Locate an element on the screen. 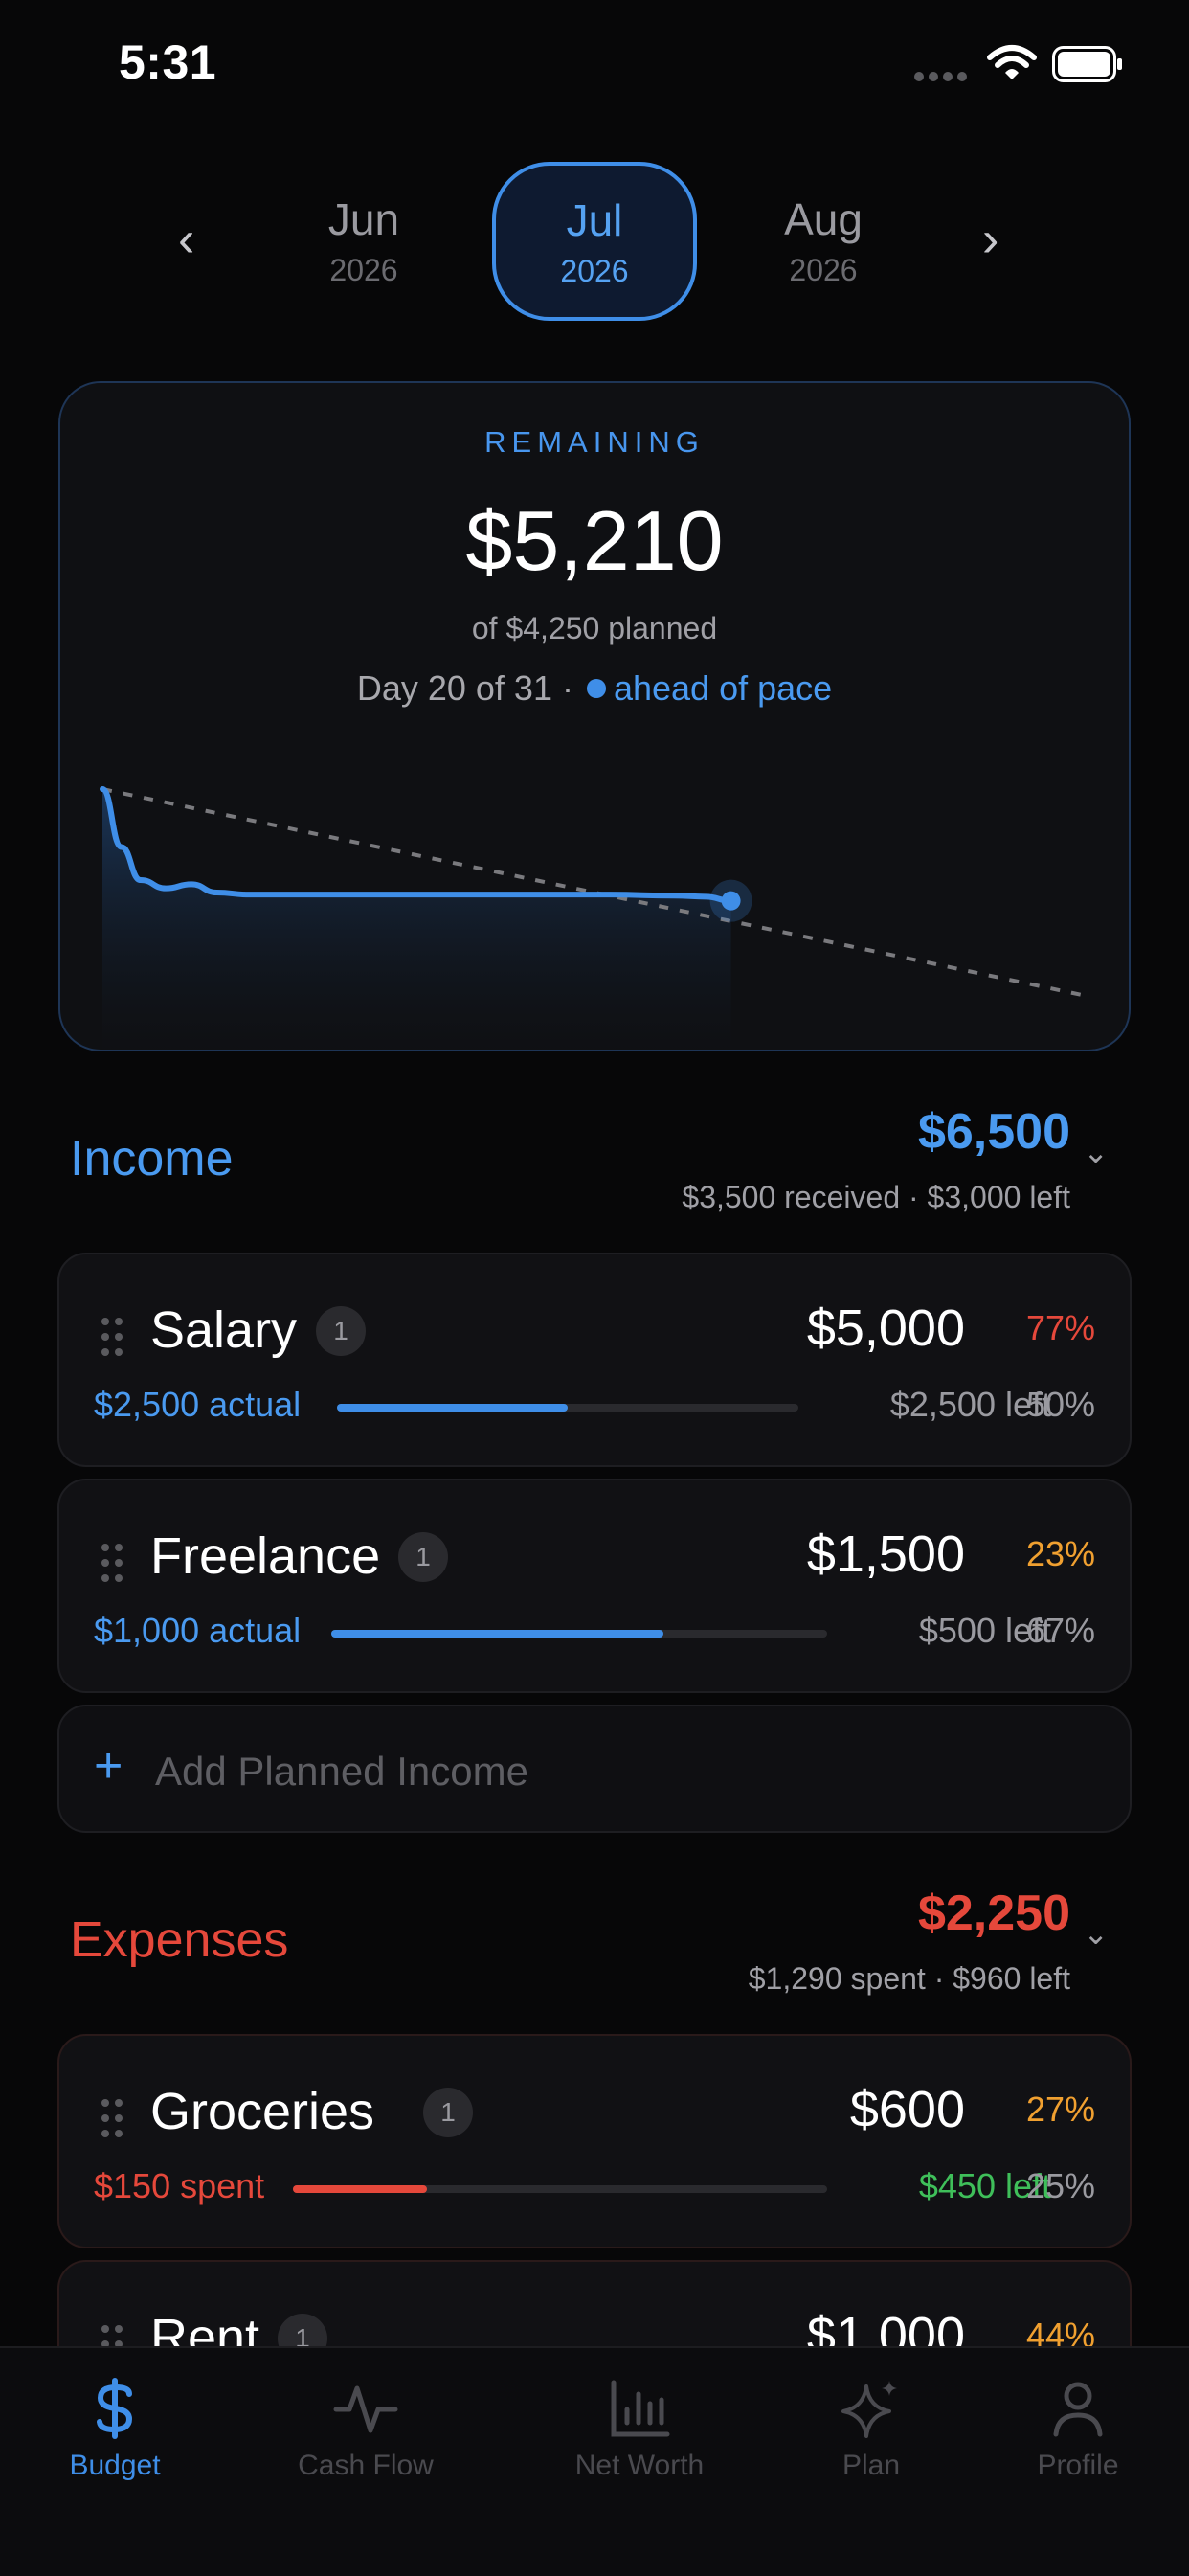 The width and height of the screenshot is (1189, 2576). item-name: Freelance is located at coordinates (265, 1556).